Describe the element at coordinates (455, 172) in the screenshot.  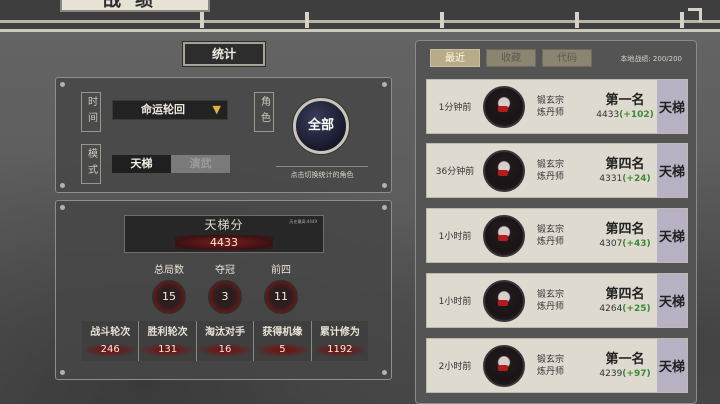
I see `record-time: 36分钟前` at that location.